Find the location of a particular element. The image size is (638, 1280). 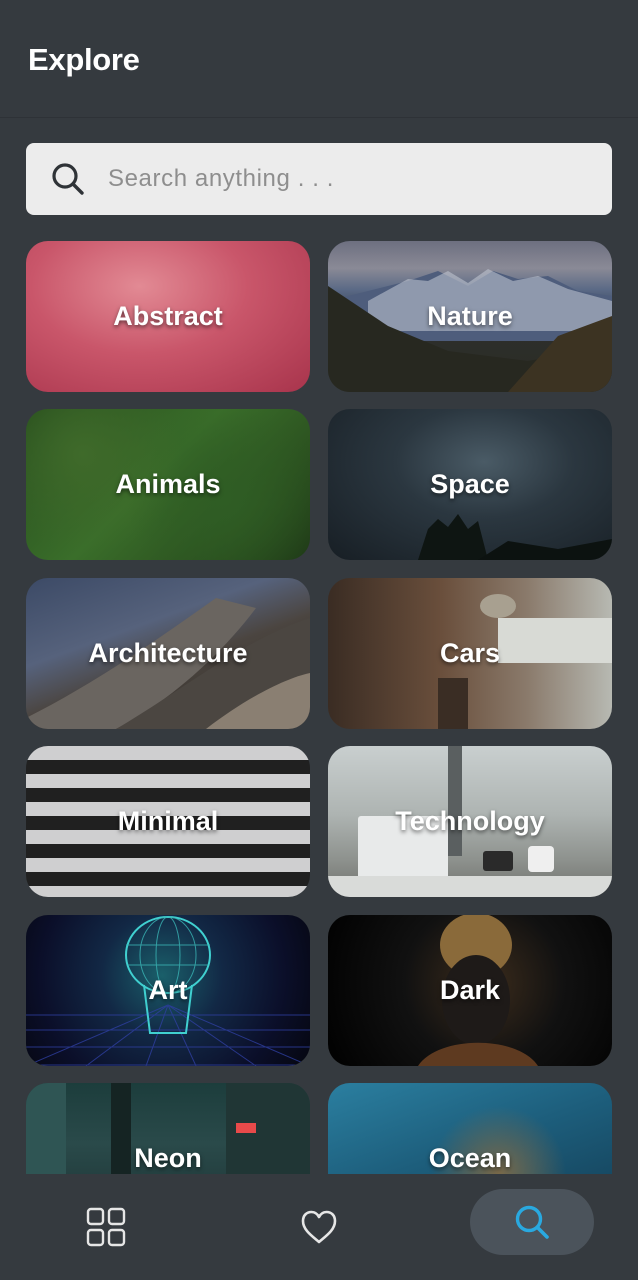

category-label: Architecture is located at coordinates (168, 653).